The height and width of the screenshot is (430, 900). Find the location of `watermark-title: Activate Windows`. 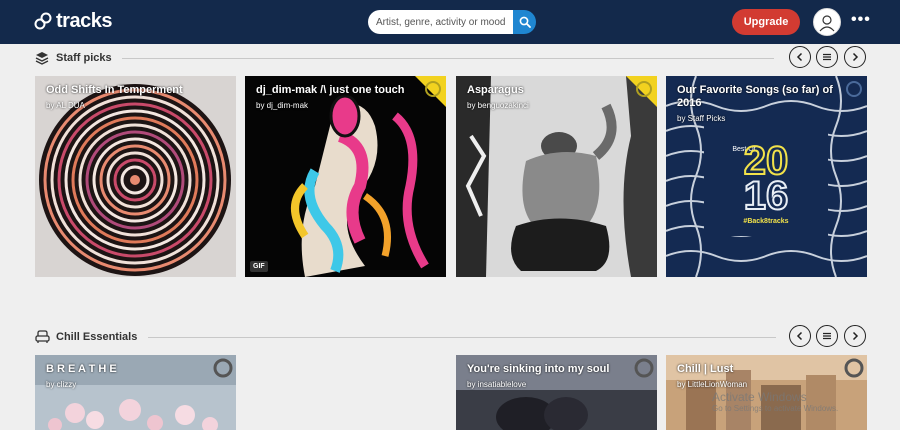

watermark-title: Activate Windows is located at coordinates (759, 397).